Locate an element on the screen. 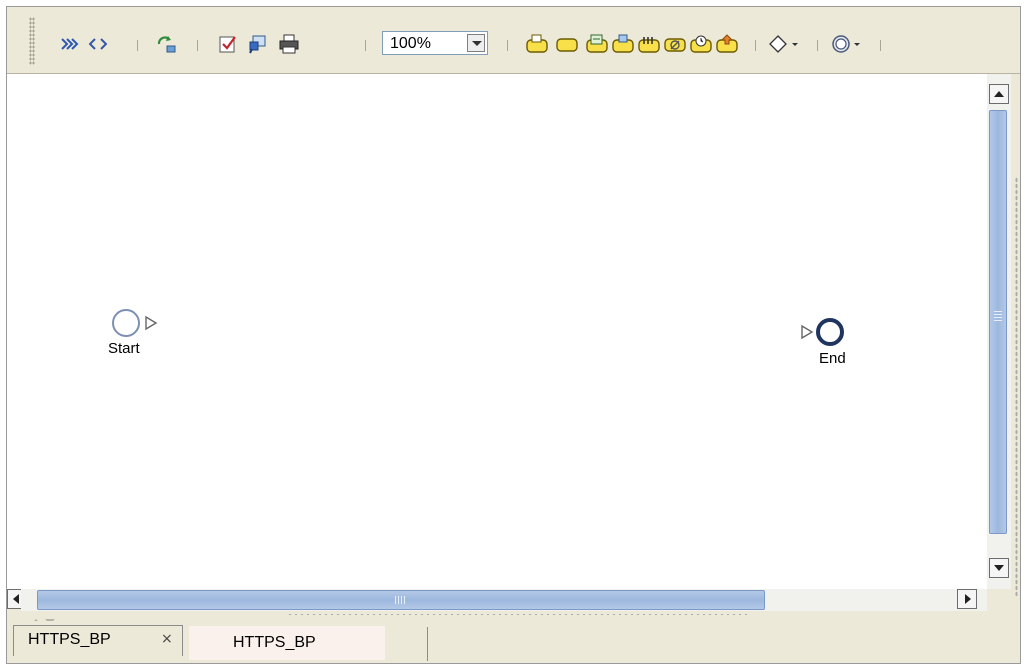  receive-icon is located at coordinates (537, 44).